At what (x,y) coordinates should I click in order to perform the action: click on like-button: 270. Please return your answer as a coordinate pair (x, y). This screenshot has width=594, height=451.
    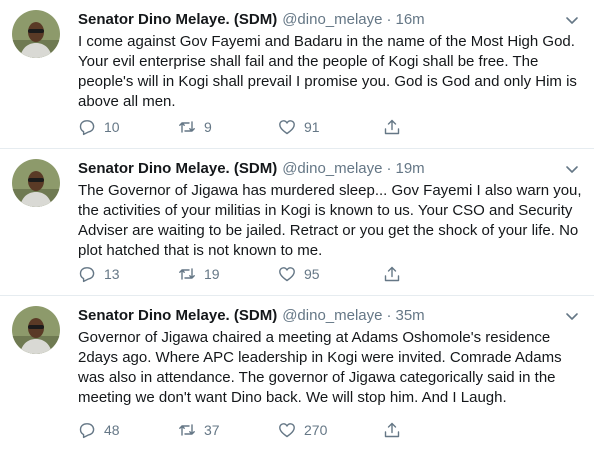
    Looking at the image, I should click on (328, 430).